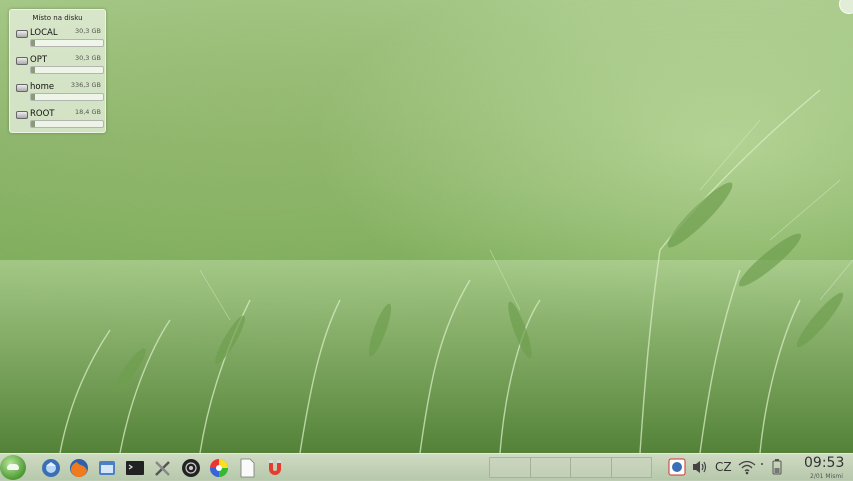  I want to click on update-notifier-icon, so click(677, 467).